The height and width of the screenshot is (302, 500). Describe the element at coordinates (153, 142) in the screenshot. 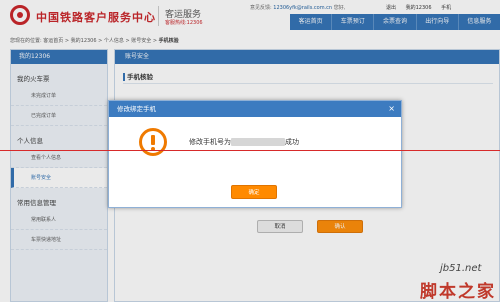

I see `exclamation-icon` at that location.